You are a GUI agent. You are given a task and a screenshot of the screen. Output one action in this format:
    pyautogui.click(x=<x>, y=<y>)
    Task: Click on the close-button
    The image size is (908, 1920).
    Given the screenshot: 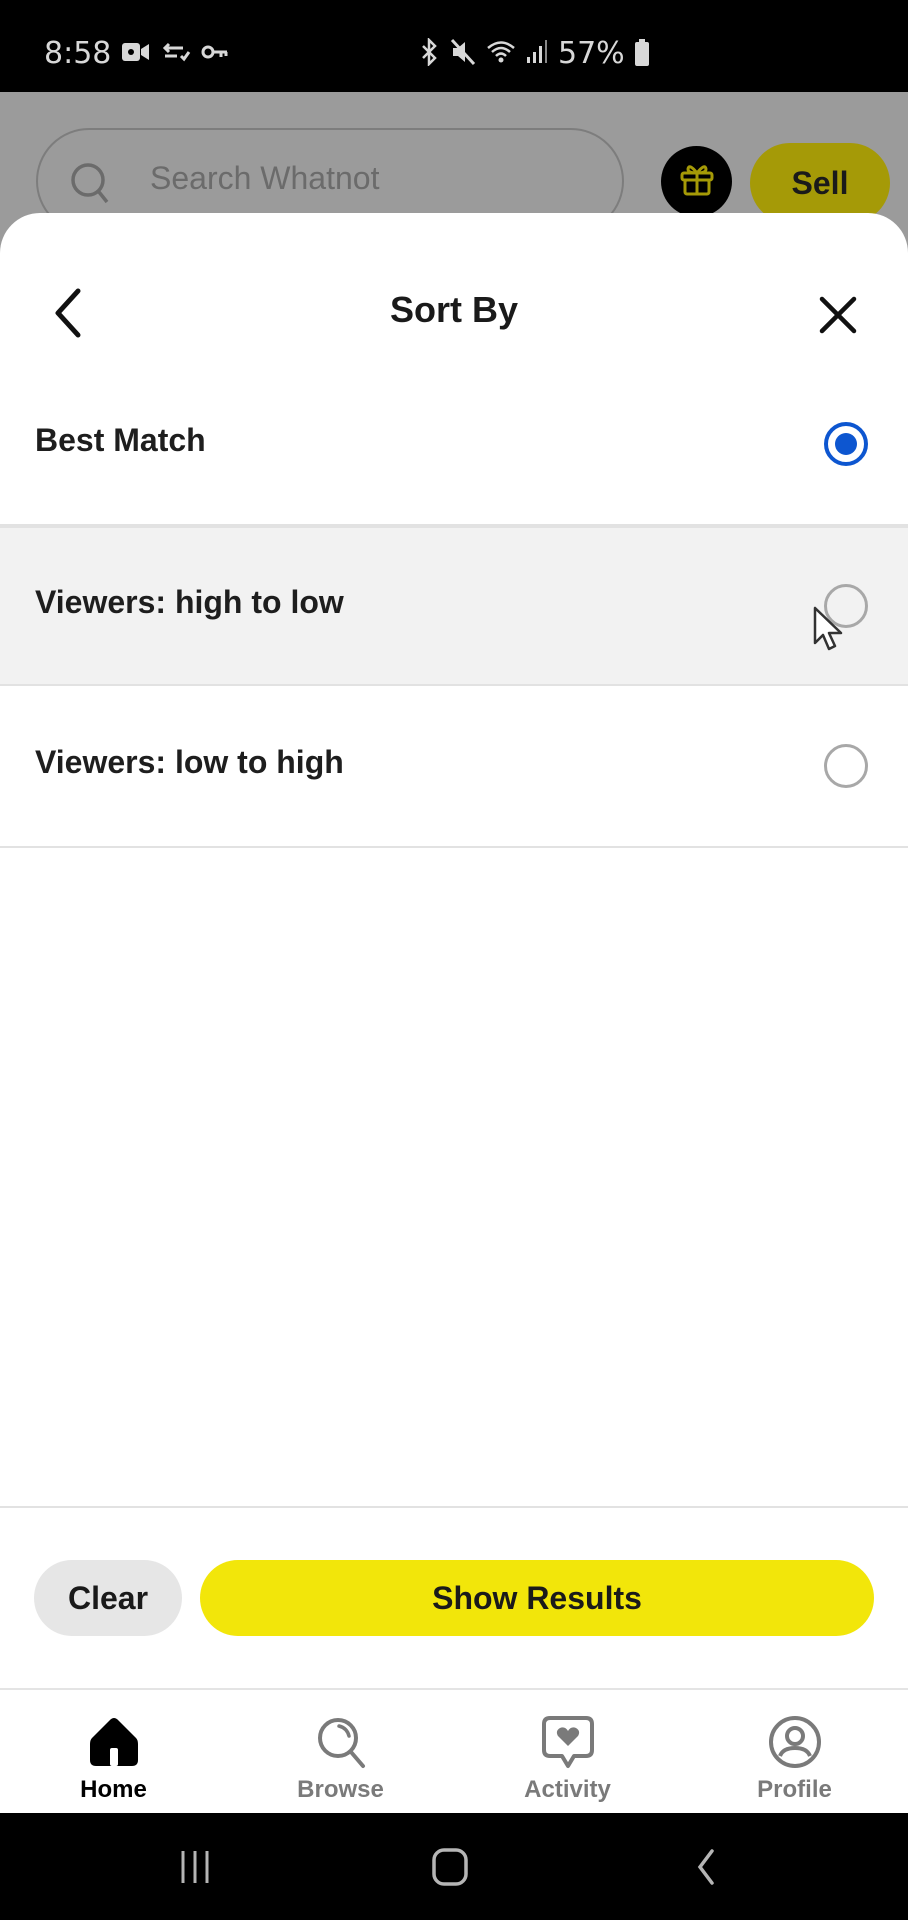 What is the action you would take?
    pyautogui.click(x=838, y=315)
    